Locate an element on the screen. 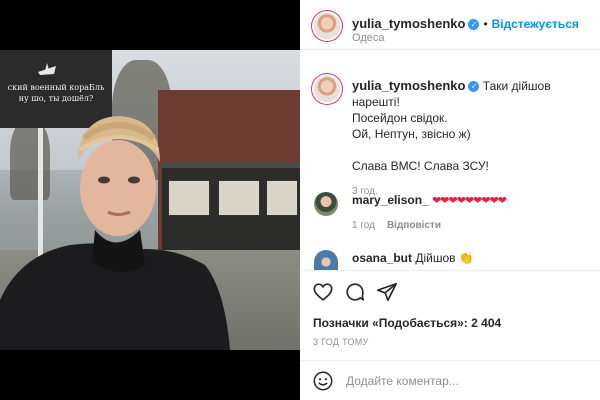  post-actions: Позначки «Подобається»: 2 404 3 ГОД ТОМУ is located at coordinates (450, 315).